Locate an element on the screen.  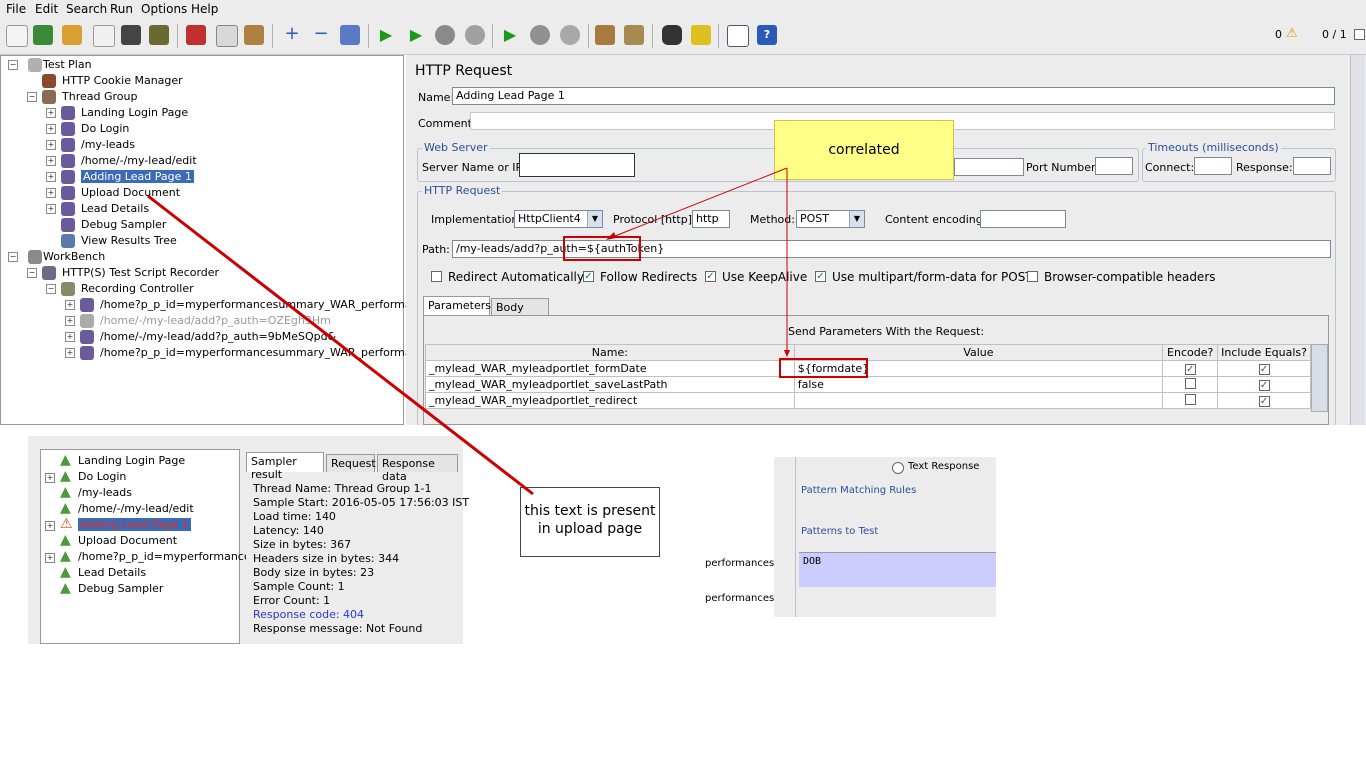
arrow-to-auth-token is located at coordinates (698, 203).